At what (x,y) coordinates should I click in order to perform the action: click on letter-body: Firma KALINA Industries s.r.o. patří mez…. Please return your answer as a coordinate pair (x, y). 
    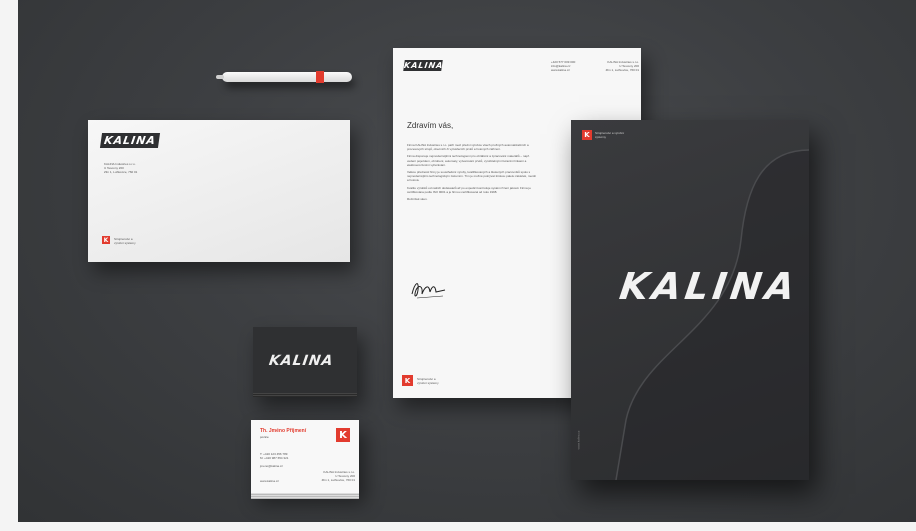
    Looking at the image, I should click on (472, 173).